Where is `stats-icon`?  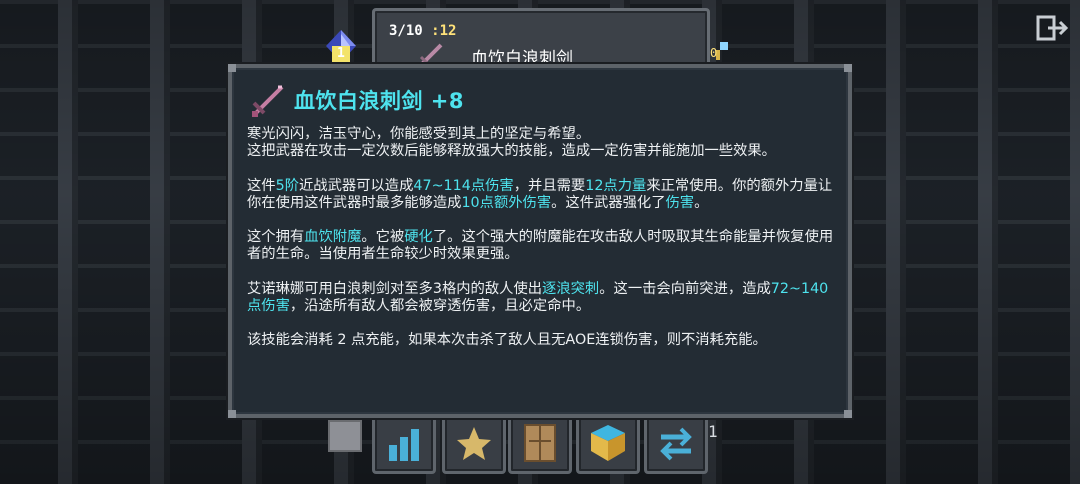
stats-icon is located at coordinates (404, 445).